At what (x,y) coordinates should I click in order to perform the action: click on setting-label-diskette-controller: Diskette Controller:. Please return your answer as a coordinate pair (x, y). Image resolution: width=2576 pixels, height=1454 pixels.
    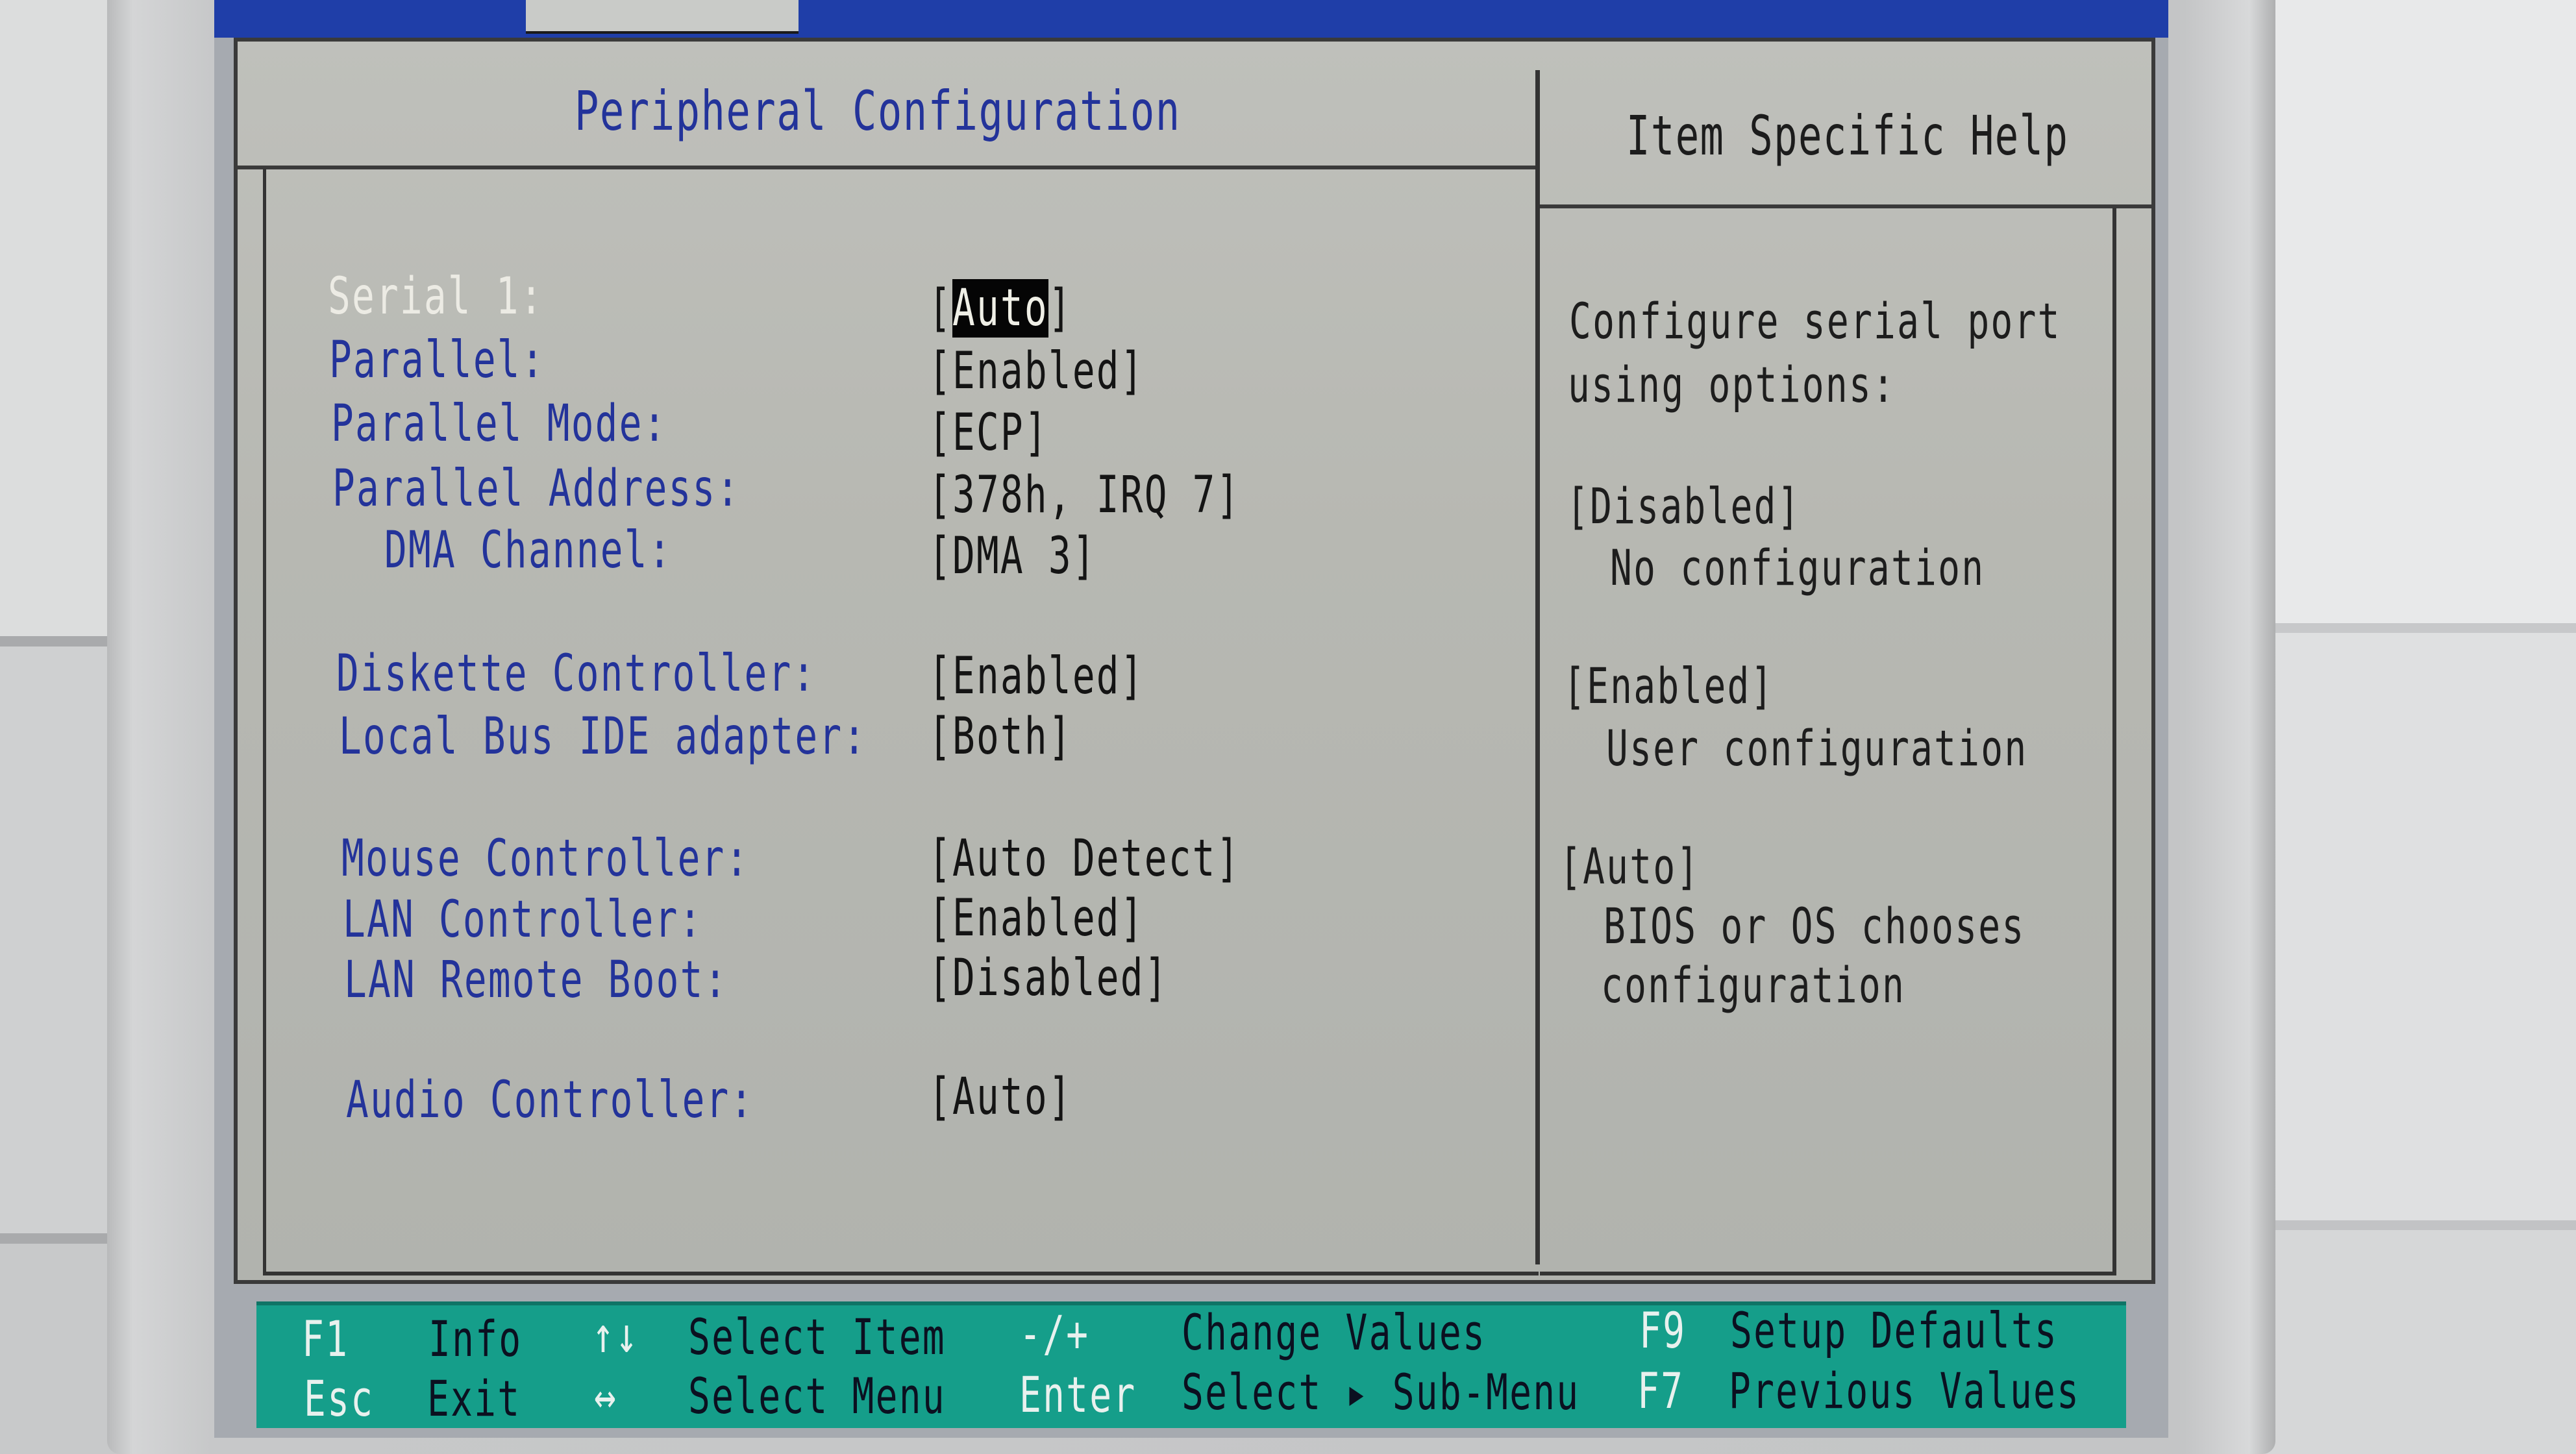
    Looking at the image, I should click on (576, 674).